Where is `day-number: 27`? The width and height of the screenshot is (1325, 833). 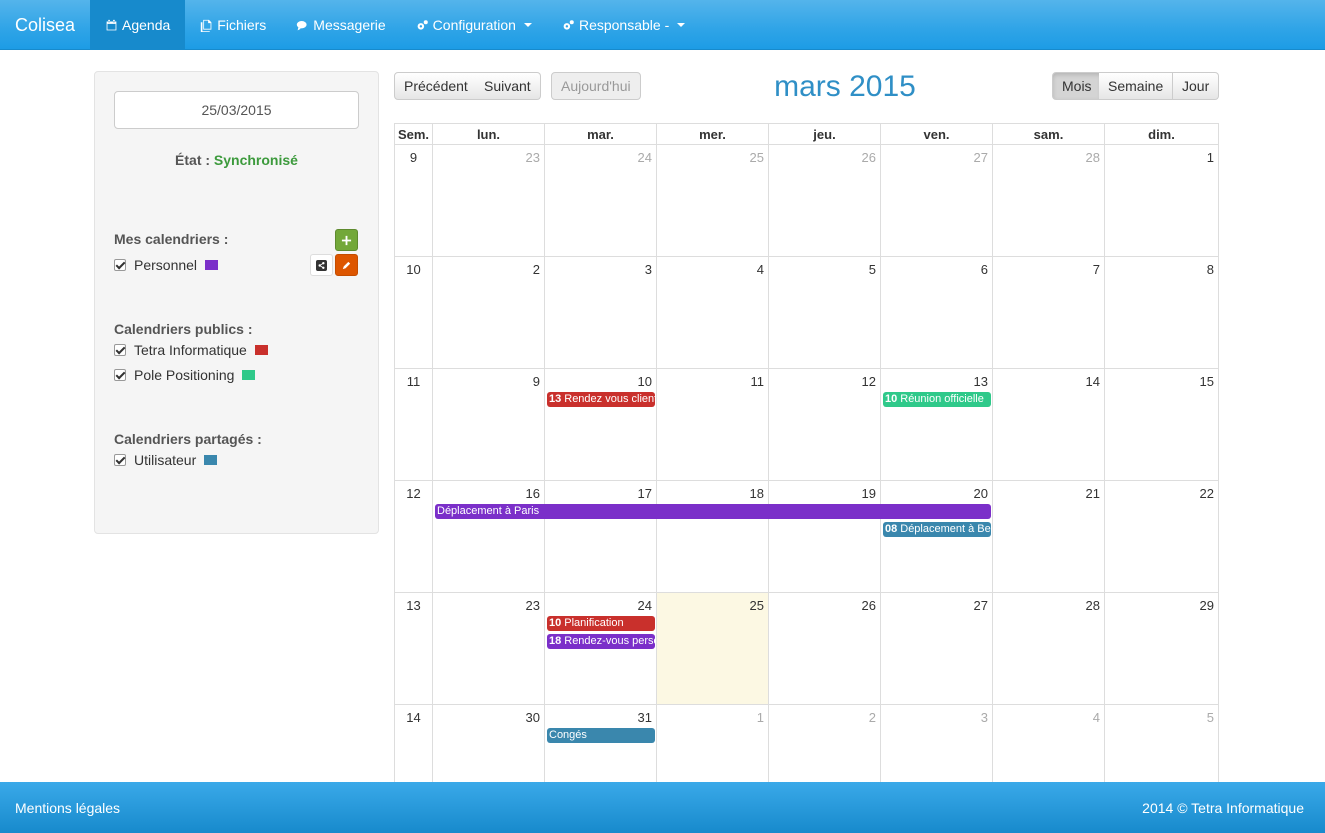
day-number: 27 is located at coordinates (980, 157).